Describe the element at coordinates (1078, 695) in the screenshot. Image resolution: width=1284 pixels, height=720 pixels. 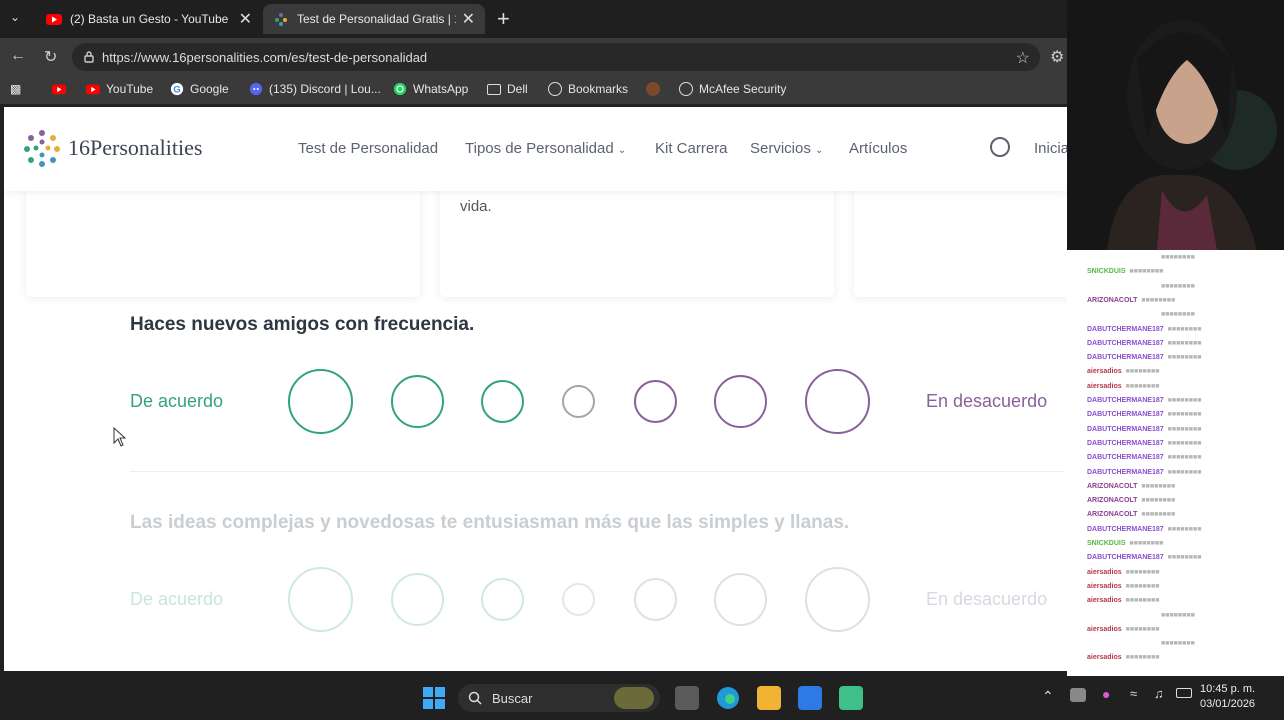
I see `tray-app-icon` at that location.